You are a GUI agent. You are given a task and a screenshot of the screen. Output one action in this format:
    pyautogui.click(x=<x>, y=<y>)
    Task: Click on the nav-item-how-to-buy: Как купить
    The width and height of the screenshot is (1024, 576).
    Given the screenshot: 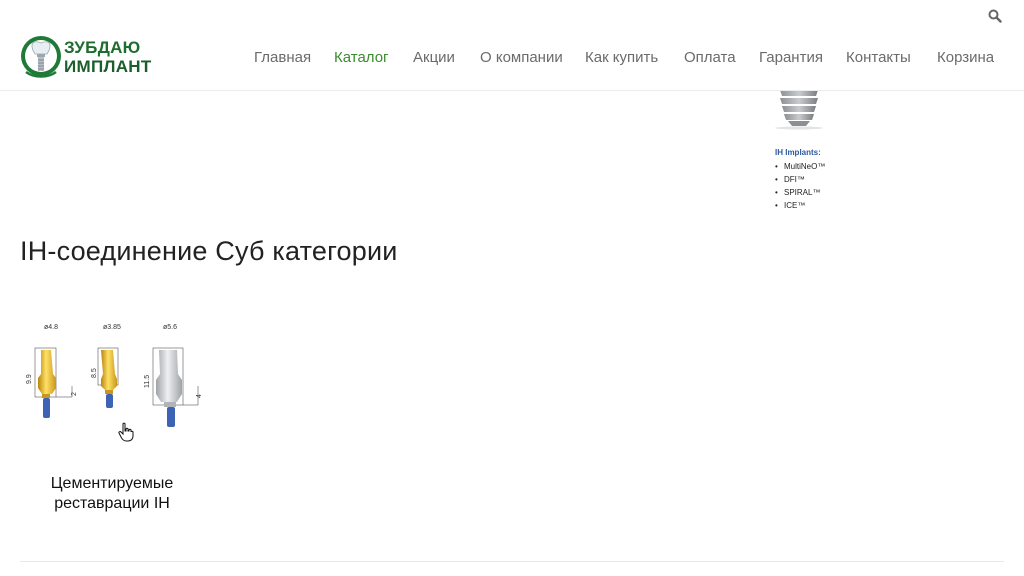 What is the action you would take?
    pyautogui.click(x=621, y=57)
    